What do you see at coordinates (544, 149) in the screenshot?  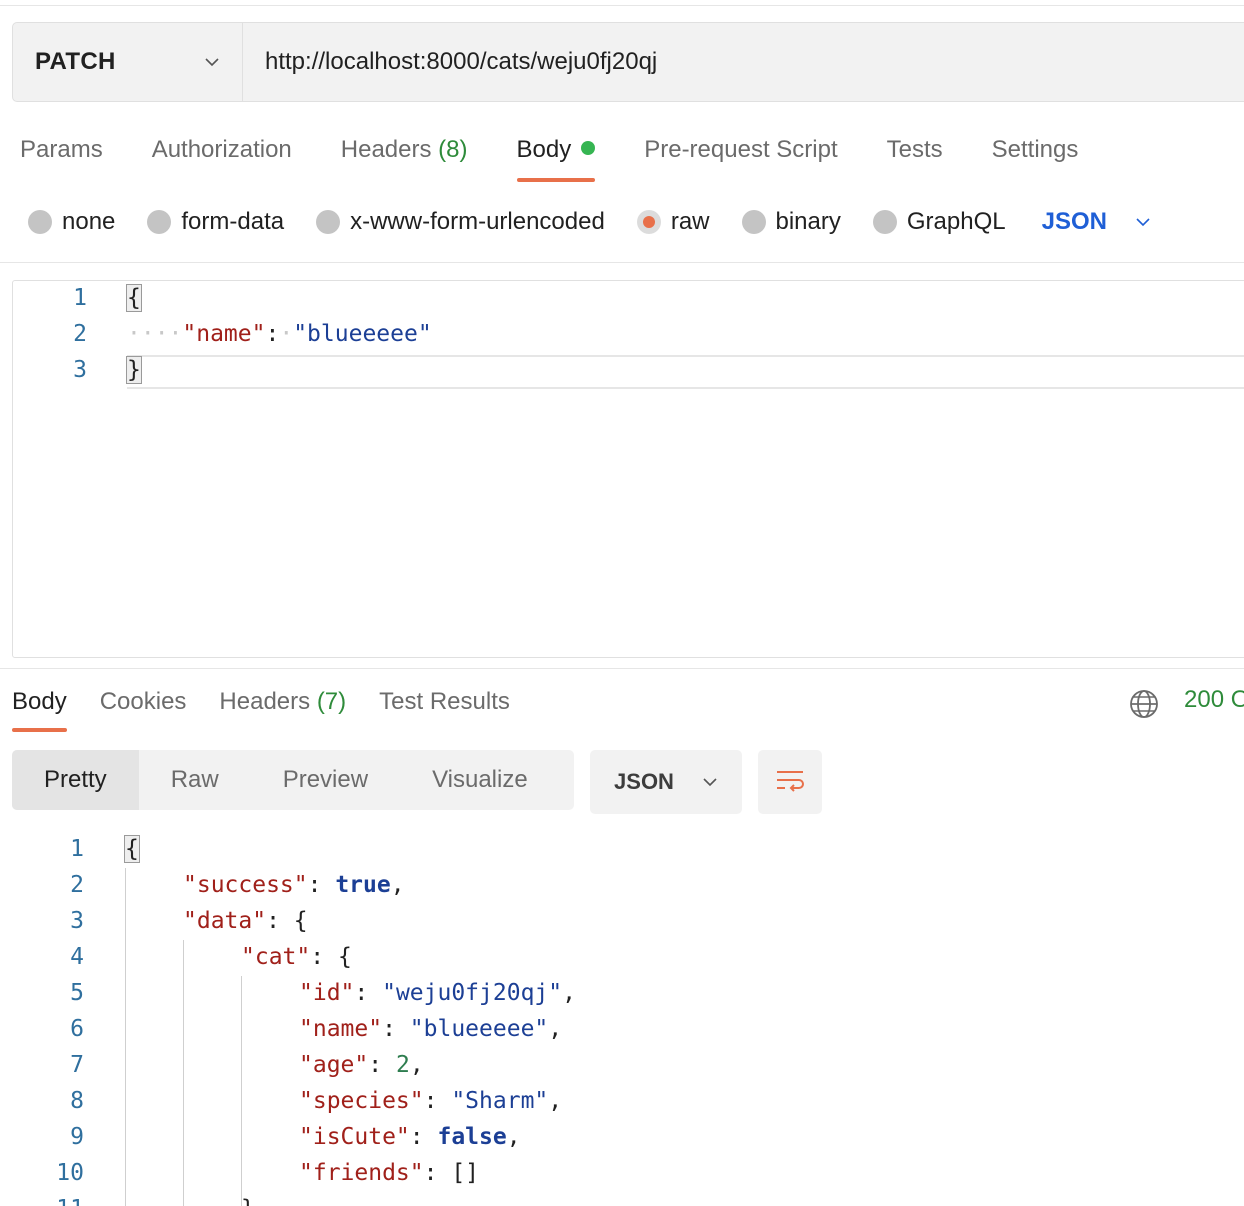 I see `tab-body-label: Body` at bounding box center [544, 149].